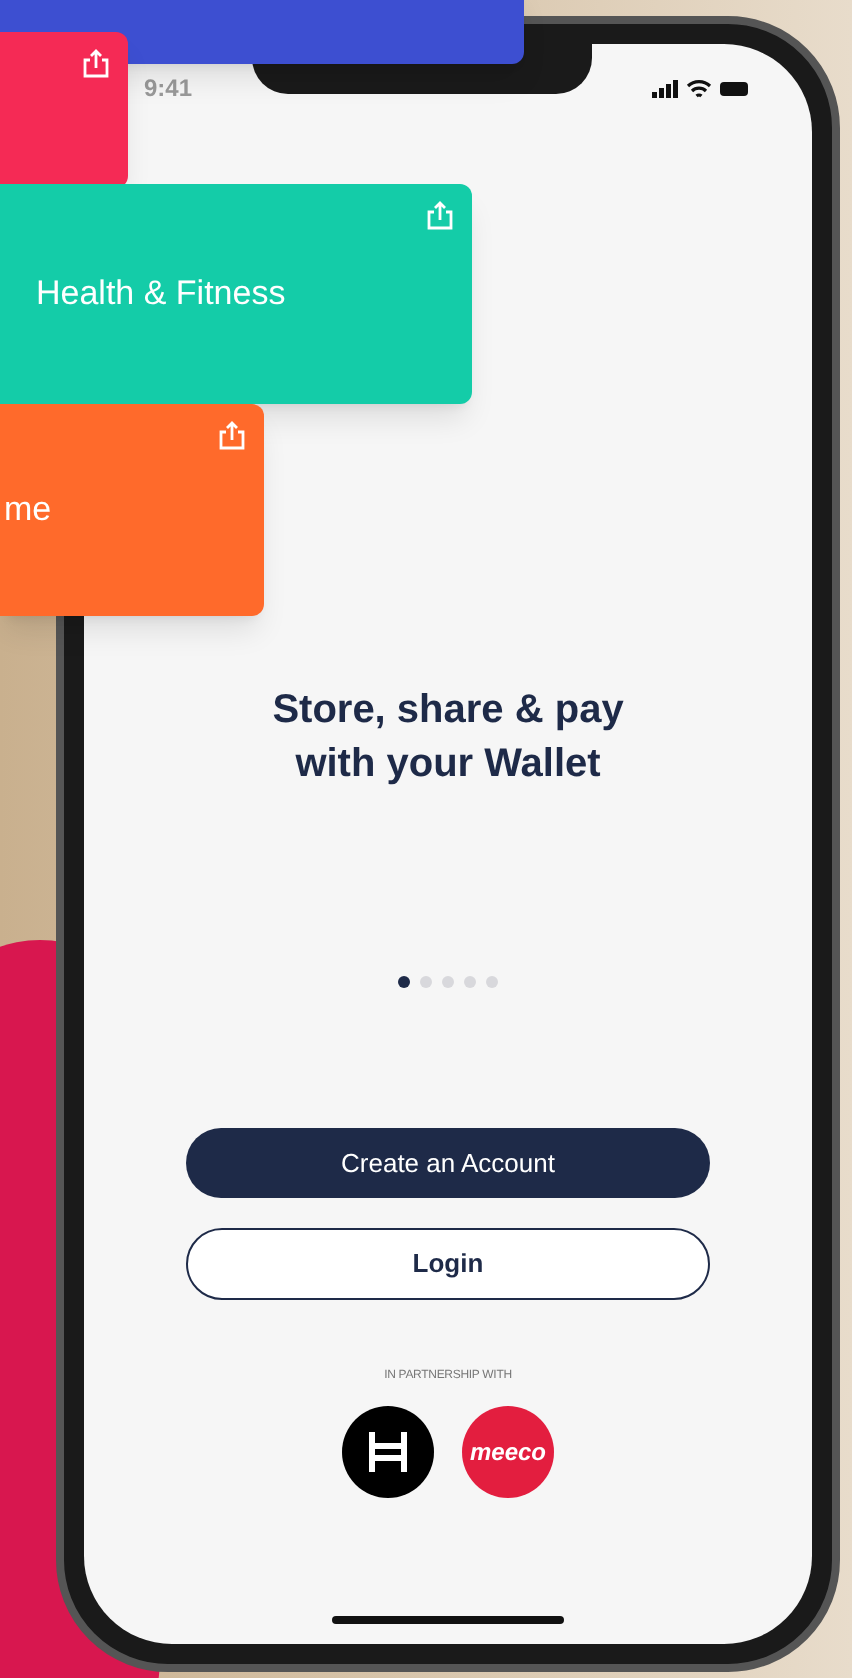 The height and width of the screenshot is (1678, 852). What do you see at coordinates (508, 1452) in the screenshot?
I see `partner-logo: meeco` at bounding box center [508, 1452].